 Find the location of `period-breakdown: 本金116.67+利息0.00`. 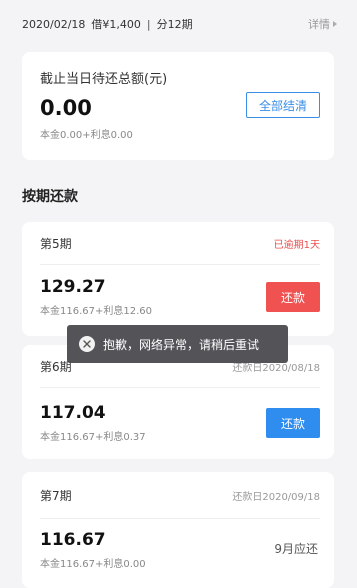

period-breakdown: 本金116.67+利息0.00 is located at coordinates (93, 564).